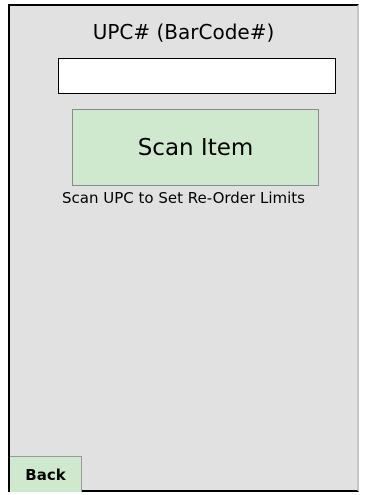 This screenshot has height=495, width=366. What do you see at coordinates (183, 32) in the screenshot?
I see `page-title: UPC# (BarCode#)` at bounding box center [183, 32].